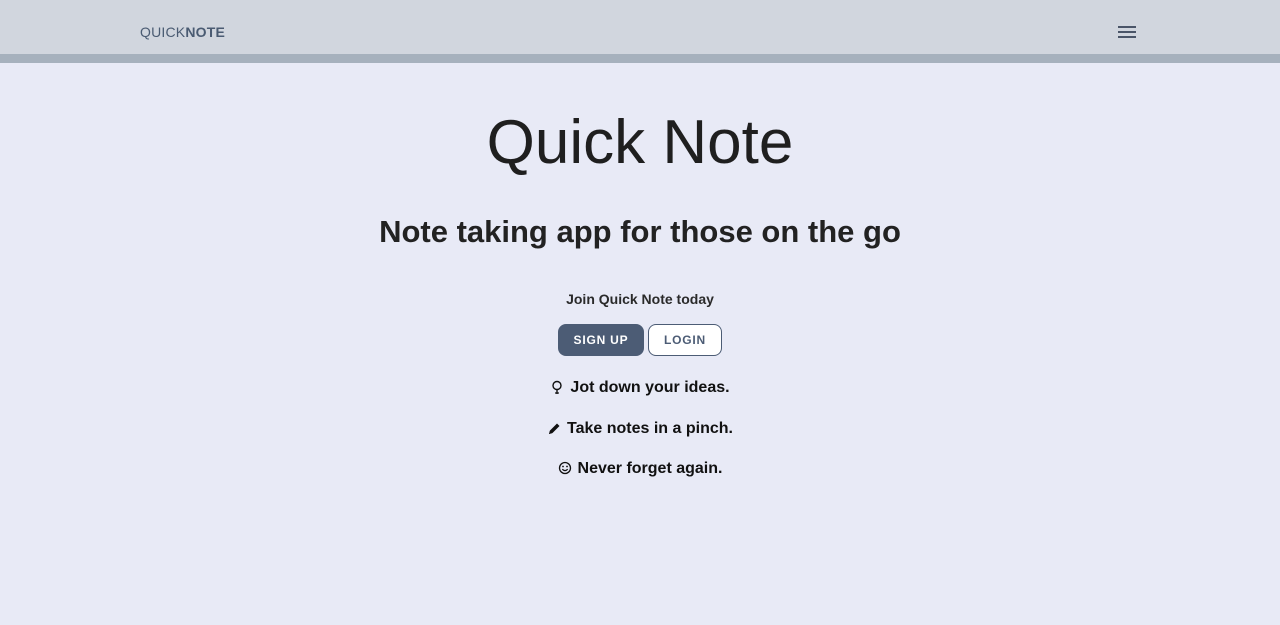 The image size is (1280, 625). I want to click on feature-item-remember: Never forget again., so click(640, 469).